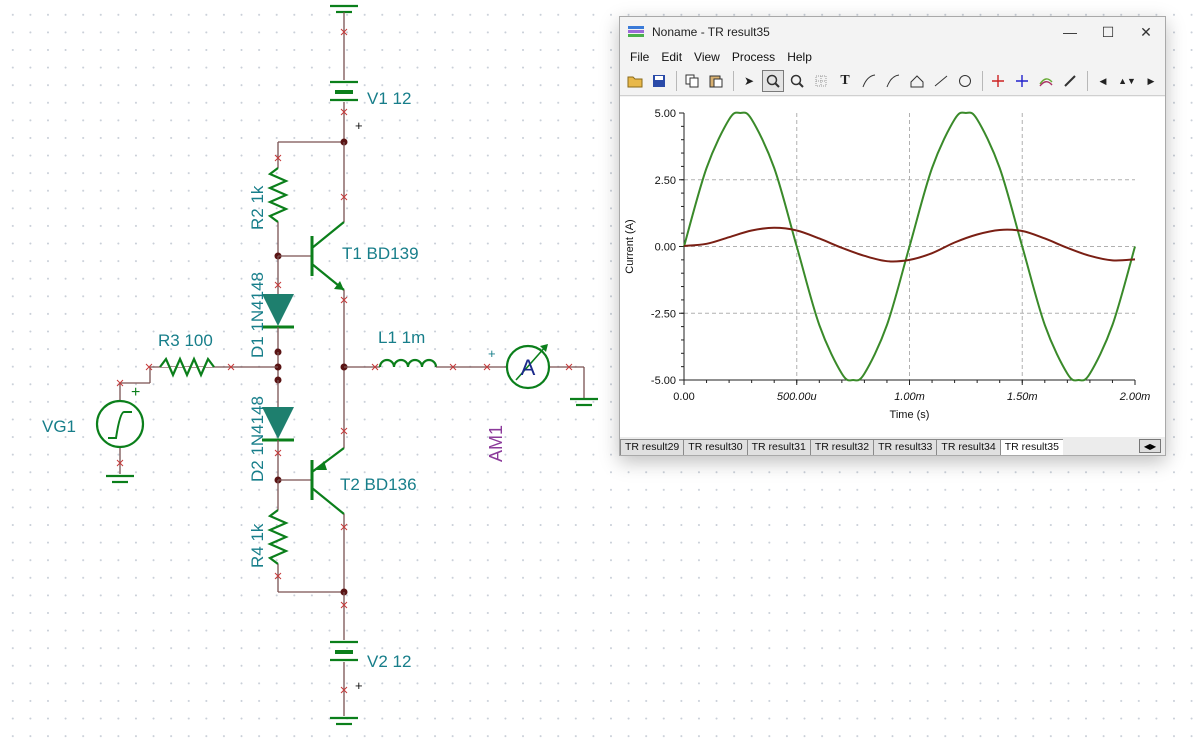  What do you see at coordinates (716, 81) in the screenshot?
I see `paste-icon` at bounding box center [716, 81].